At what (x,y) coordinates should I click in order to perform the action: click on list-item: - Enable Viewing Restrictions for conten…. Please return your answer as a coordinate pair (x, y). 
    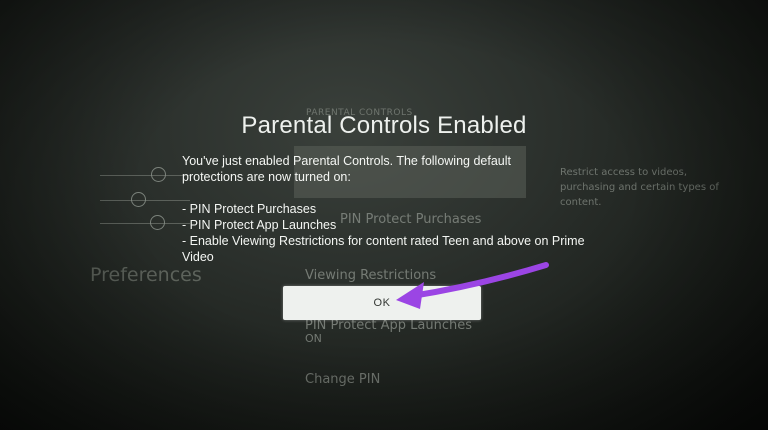
    Looking at the image, I should click on (383, 249).